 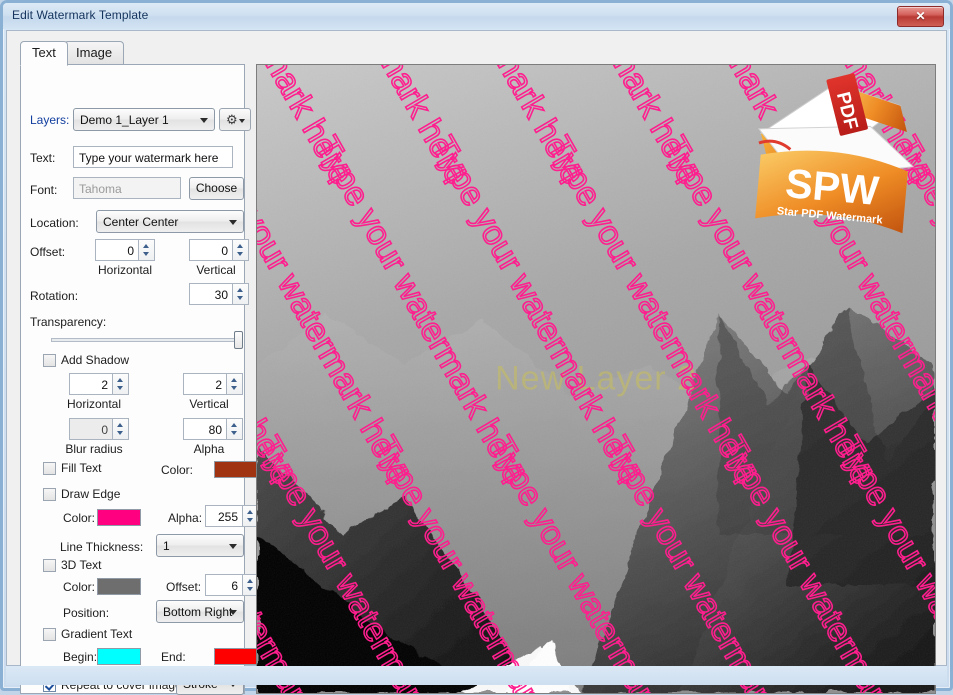 I want to click on 3d-position-value: Bottom Right, so click(x=198, y=612).